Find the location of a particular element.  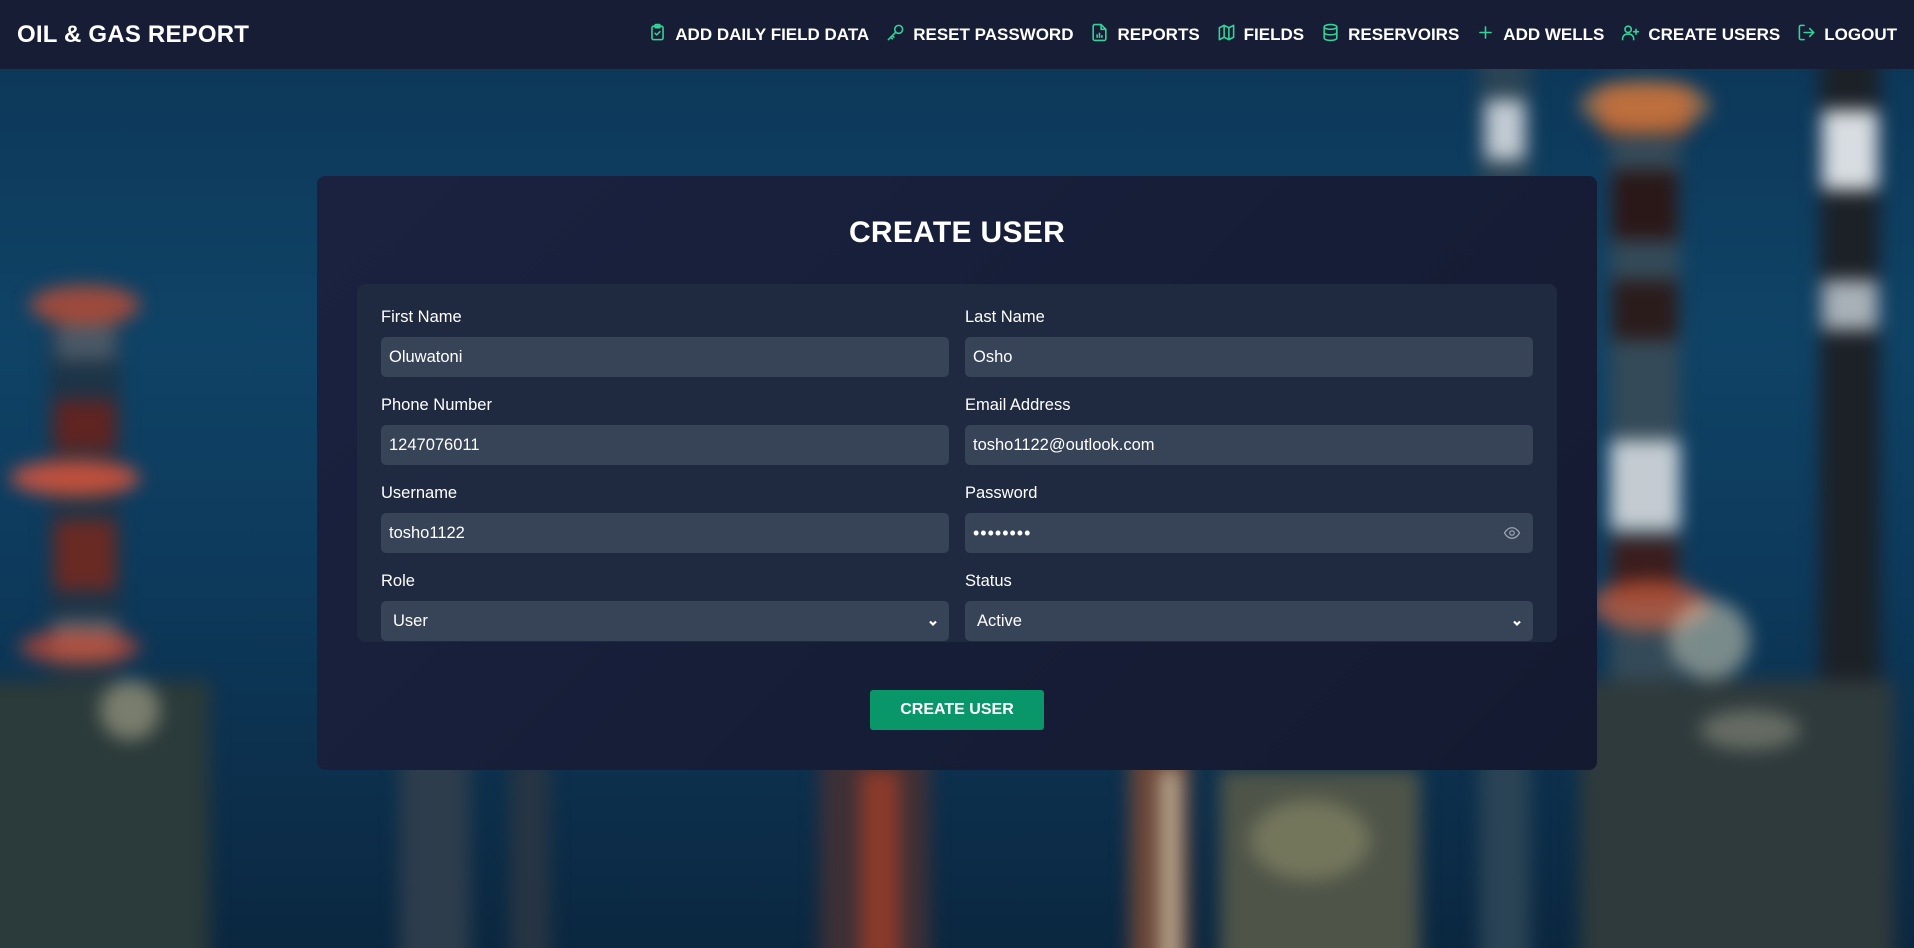

logout-icon is located at coordinates (1806, 35).